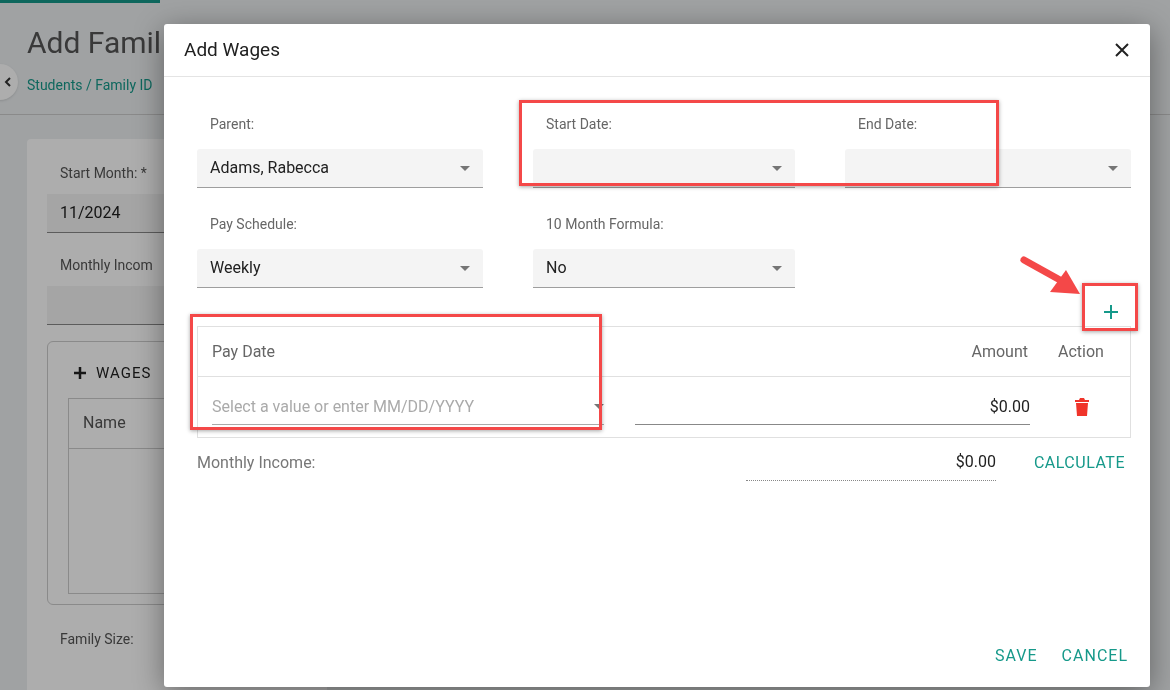 Image resolution: width=1170 pixels, height=690 pixels. I want to click on amount-field: $0.00, so click(832, 407).